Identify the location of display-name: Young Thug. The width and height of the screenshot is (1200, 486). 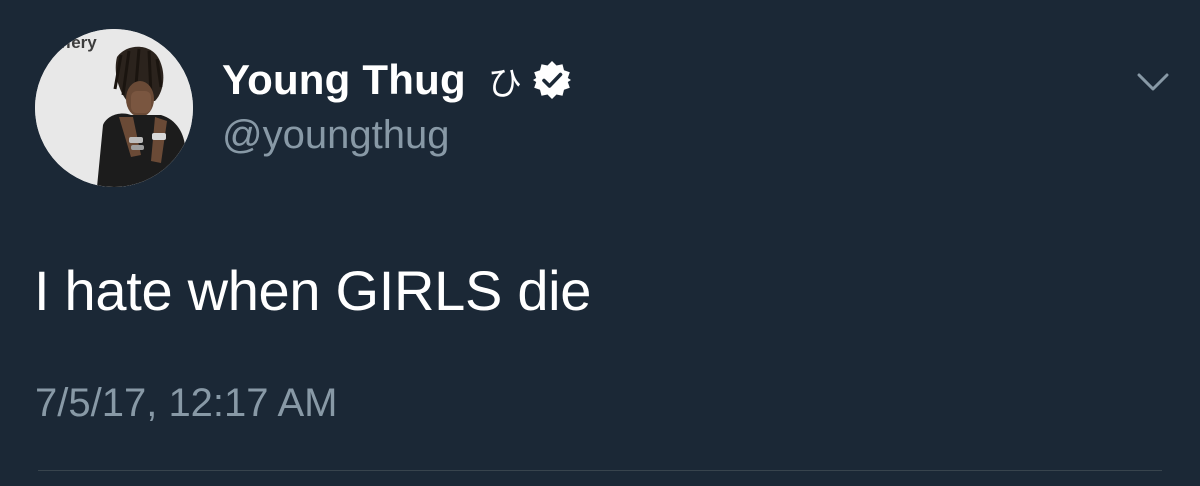
(344, 80).